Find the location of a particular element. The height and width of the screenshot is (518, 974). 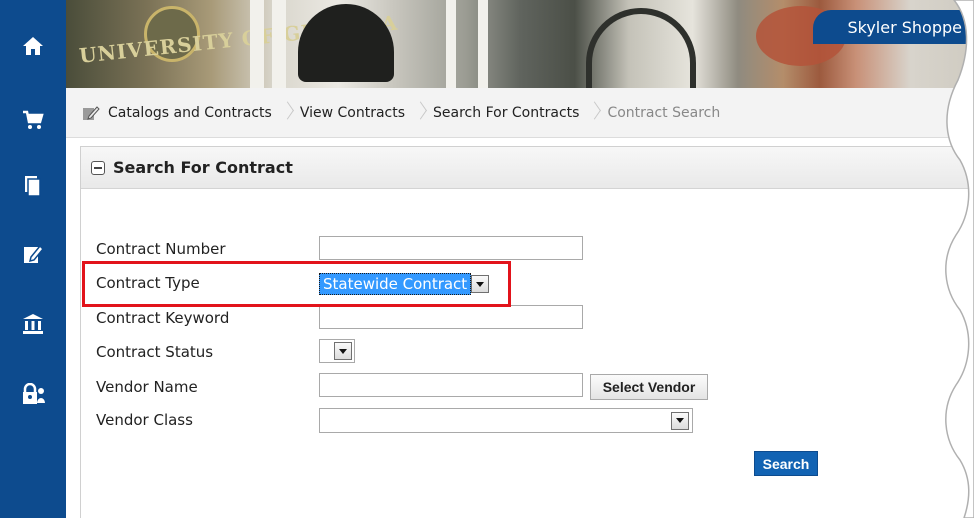

sidebar-item-documents is located at coordinates (33, 186).